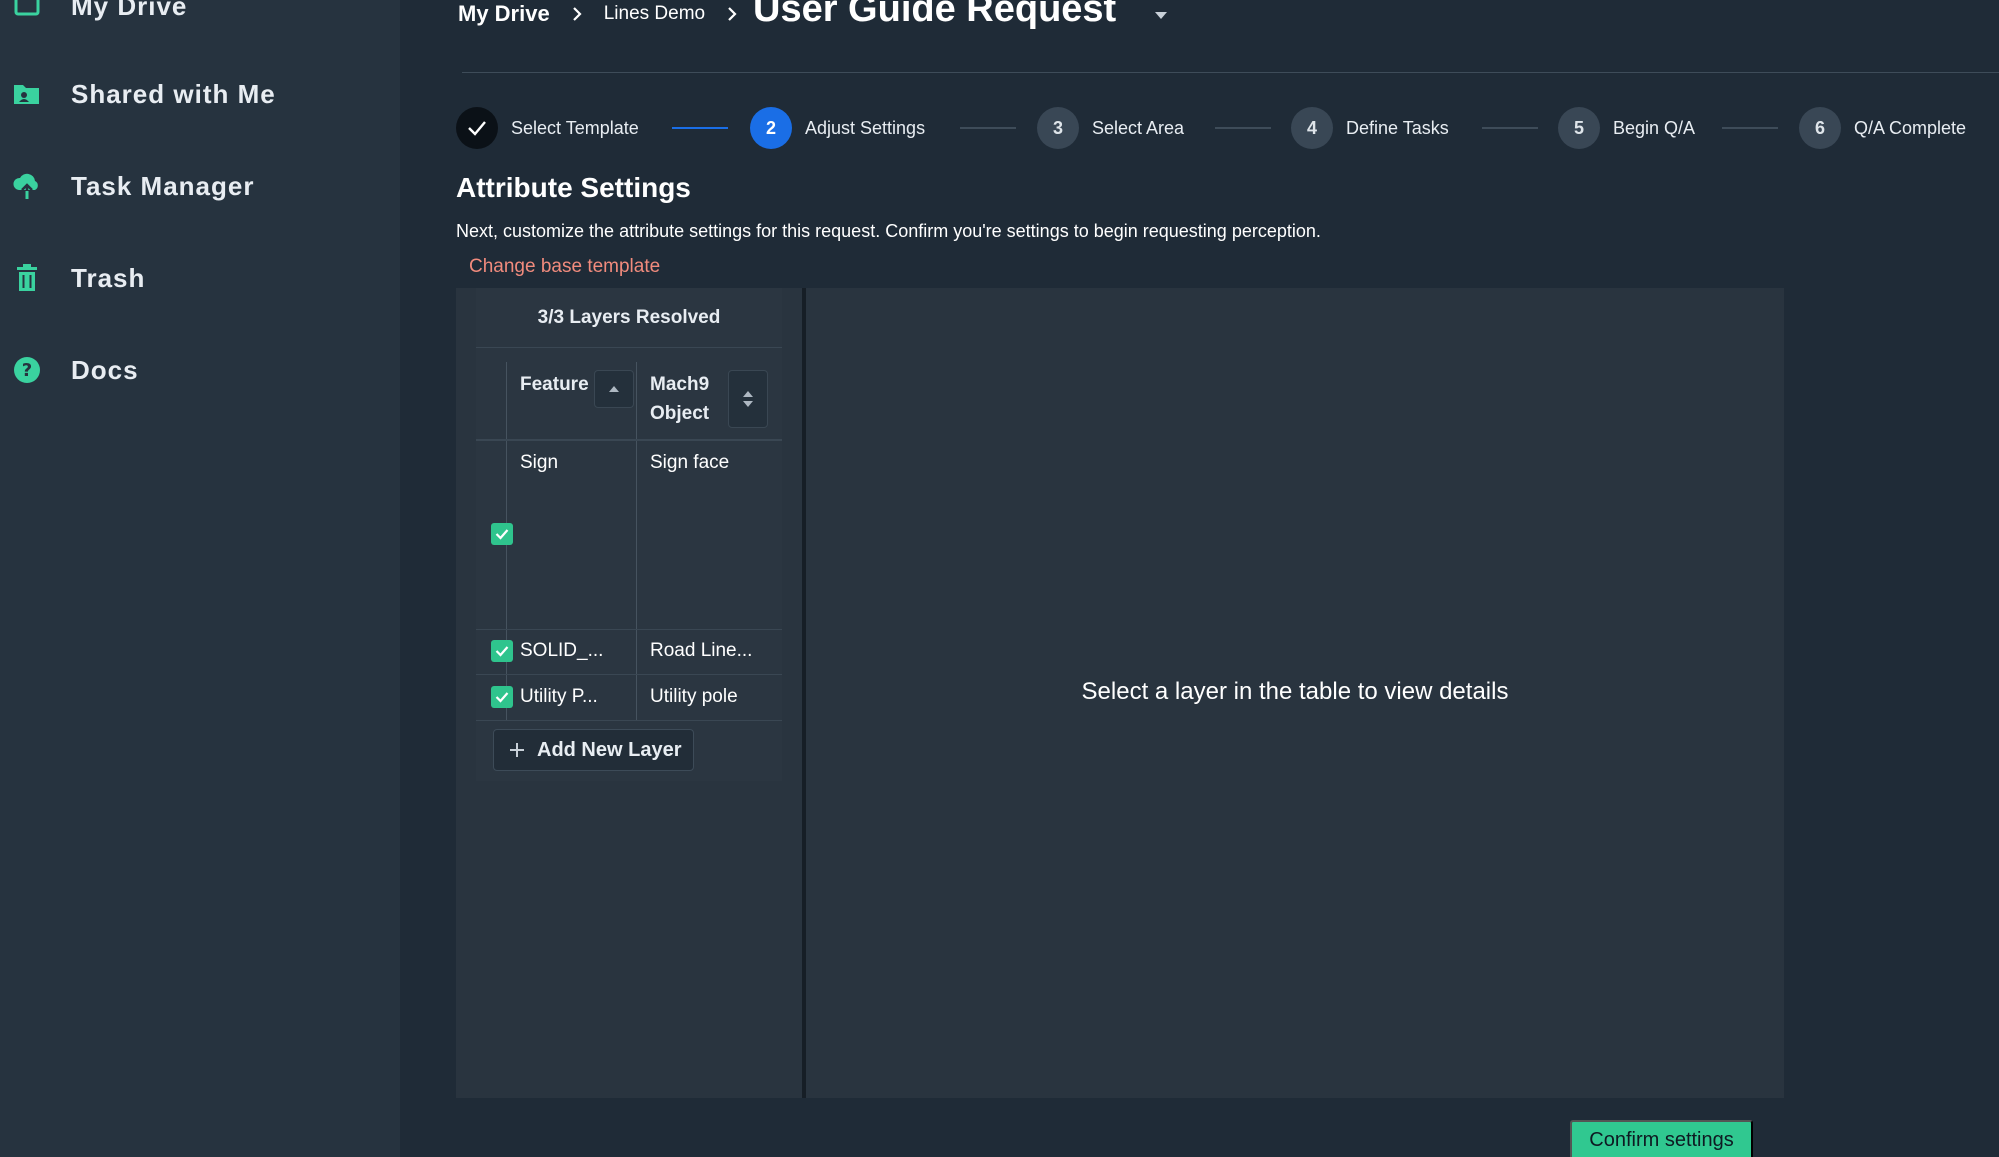  What do you see at coordinates (689, 463) in the screenshot?
I see `table-cell-object: Sign face` at bounding box center [689, 463].